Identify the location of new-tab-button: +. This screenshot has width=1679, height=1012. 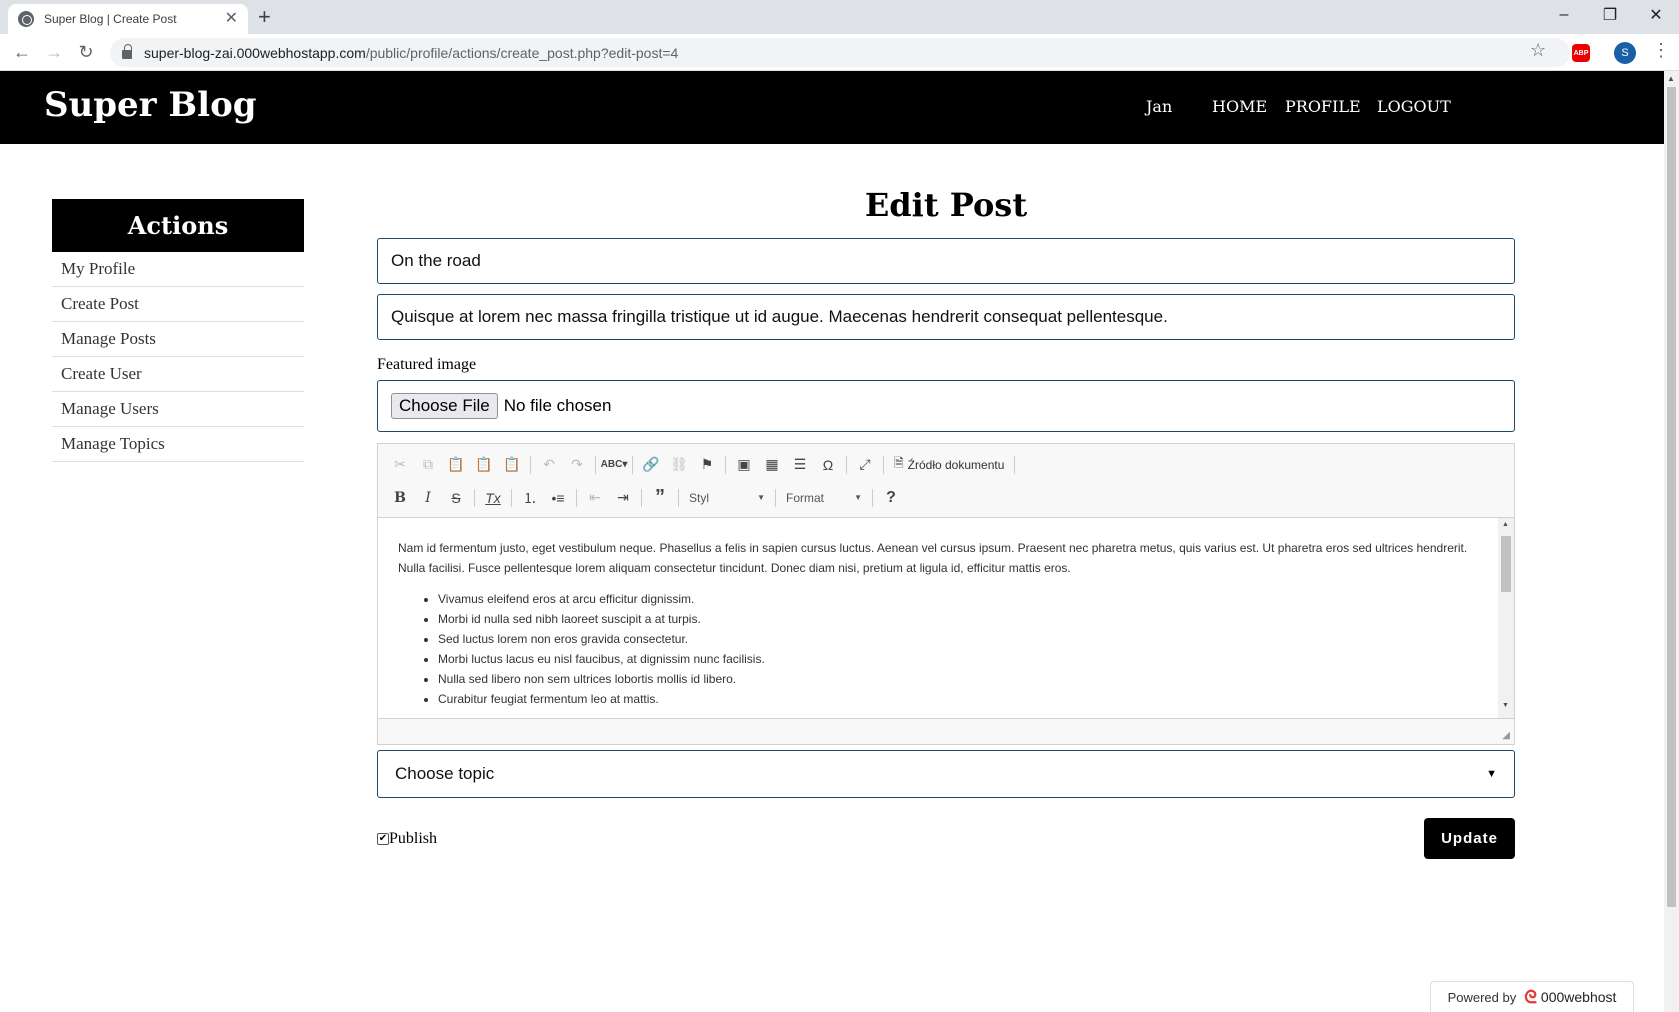
(264, 17).